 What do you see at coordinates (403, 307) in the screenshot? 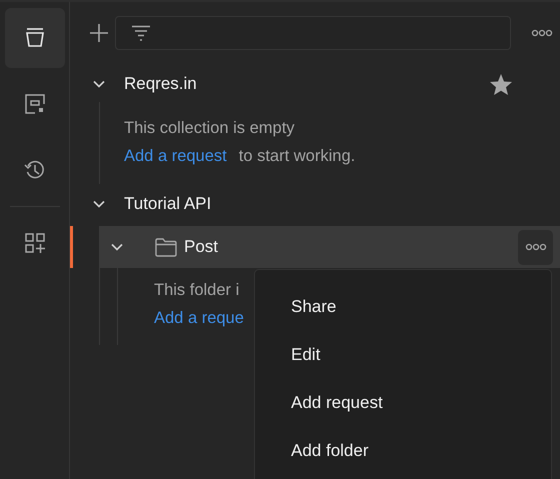
I see `menu-item: Share` at bounding box center [403, 307].